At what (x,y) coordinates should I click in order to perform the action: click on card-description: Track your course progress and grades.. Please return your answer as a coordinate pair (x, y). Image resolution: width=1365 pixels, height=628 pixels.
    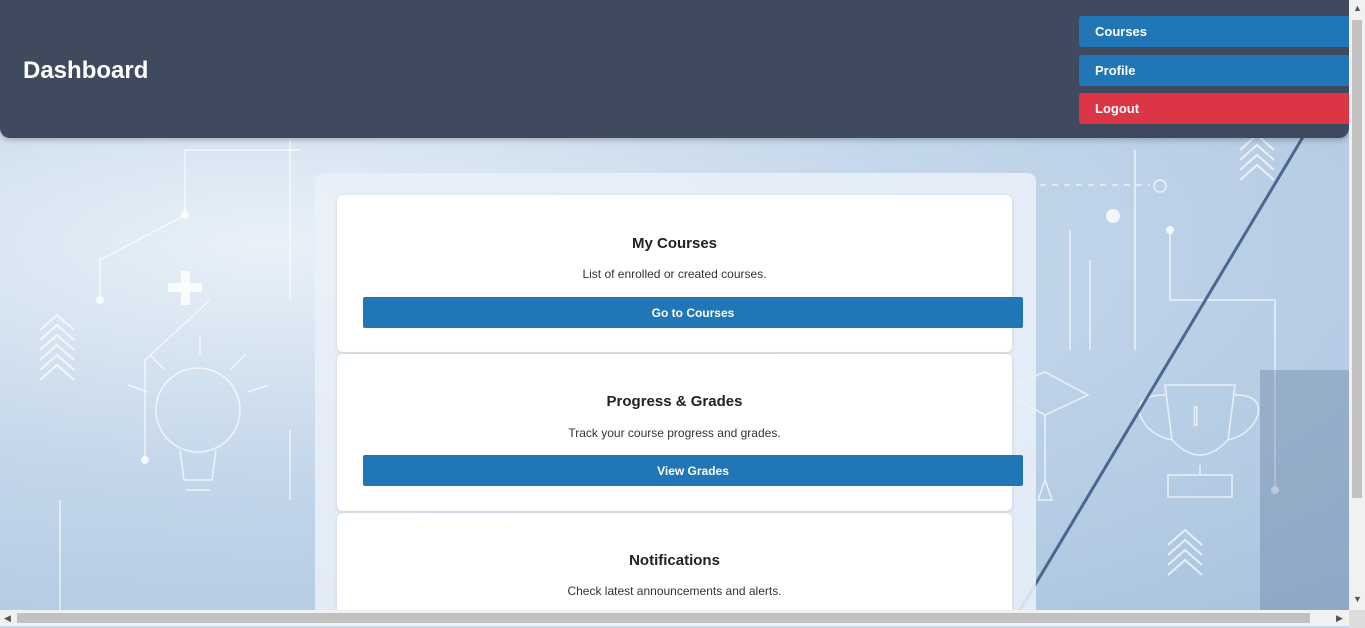
    Looking at the image, I should click on (674, 433).